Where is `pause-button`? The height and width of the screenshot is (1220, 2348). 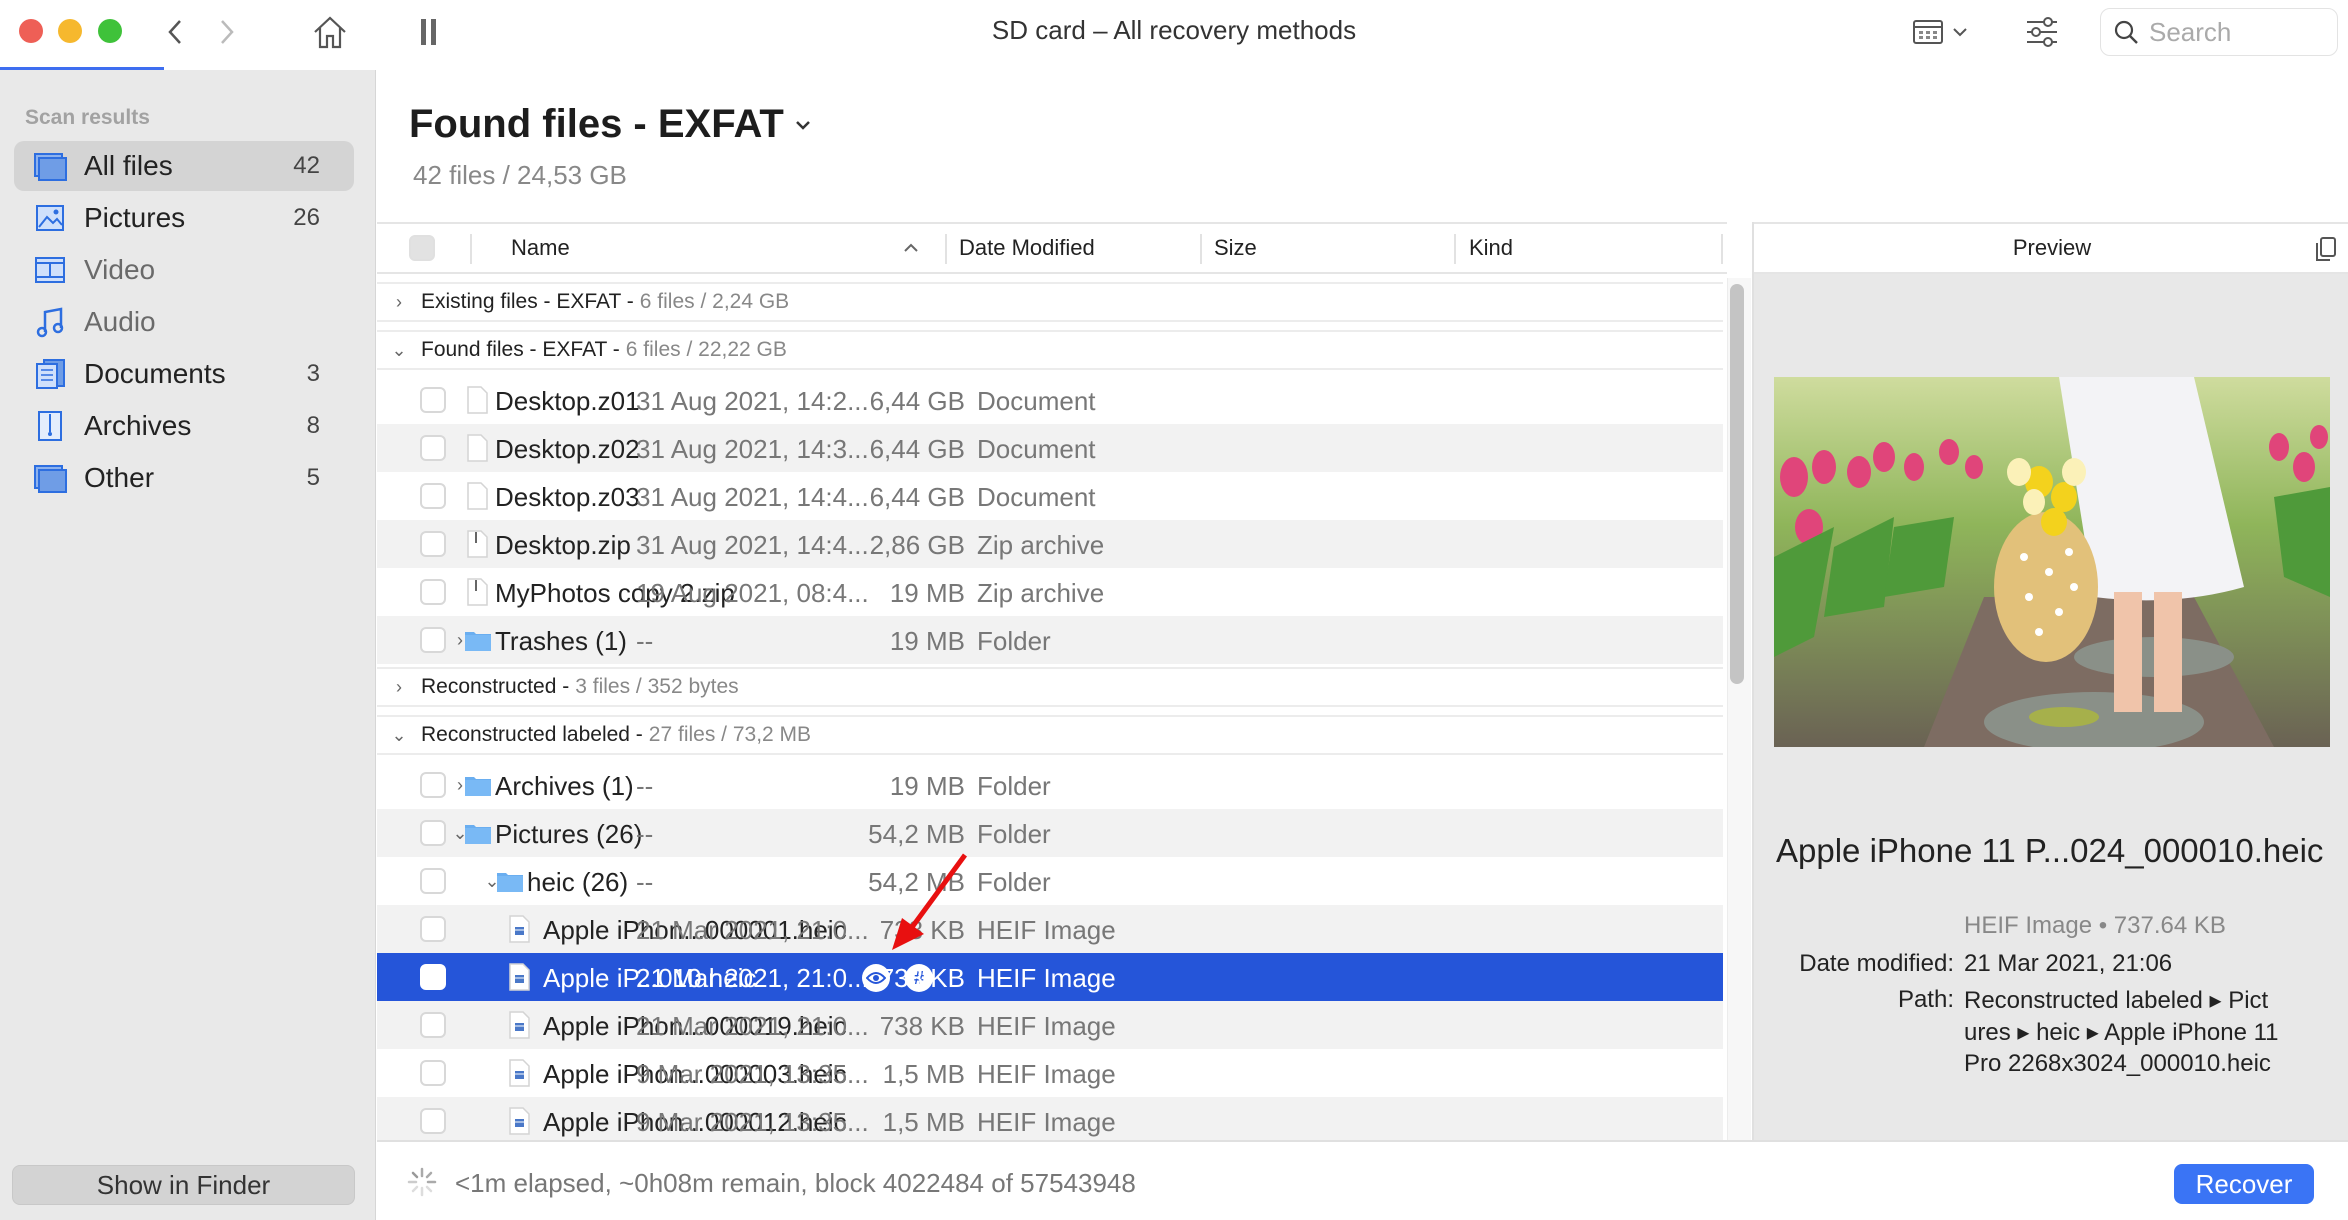
pause-button is located at coordinates (429, 32).